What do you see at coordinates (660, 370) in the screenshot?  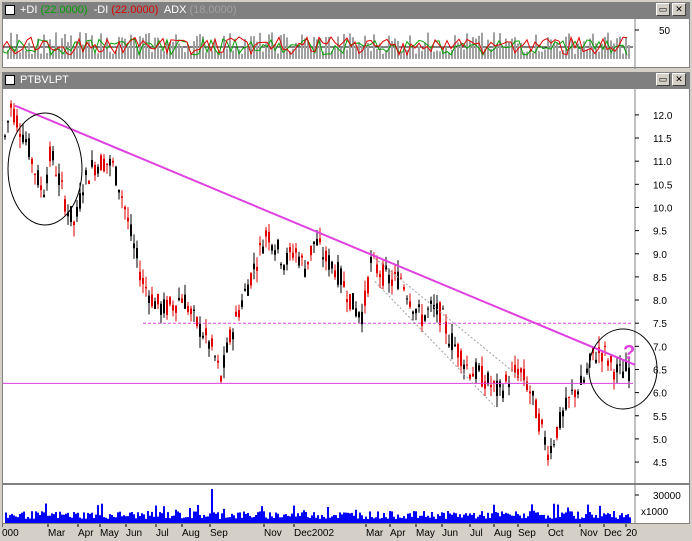 I see `y-tick-label: 6.5` at bounding box center [660, 370].